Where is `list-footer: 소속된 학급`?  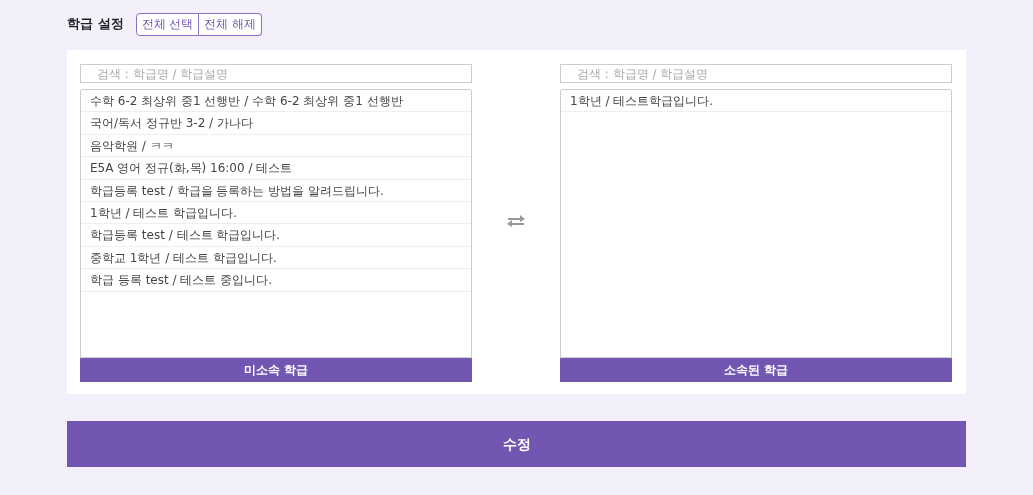 list-footer: 소속된 학급 is located at coordinates (756, 370).